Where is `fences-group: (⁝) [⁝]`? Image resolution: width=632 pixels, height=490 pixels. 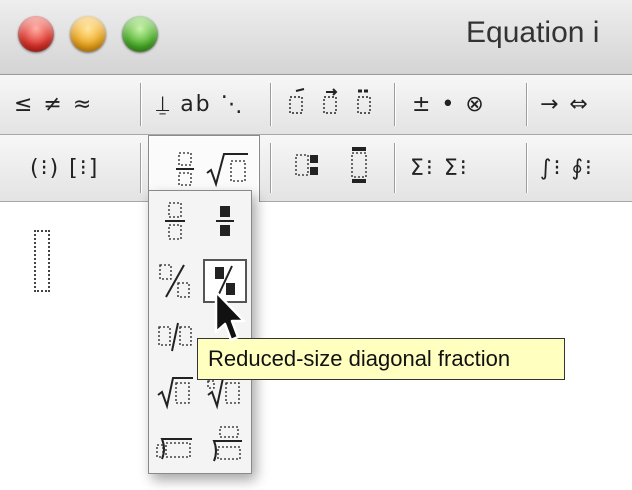
fences-group: (⁝) [⁝] is located at coordinates (64, 168).